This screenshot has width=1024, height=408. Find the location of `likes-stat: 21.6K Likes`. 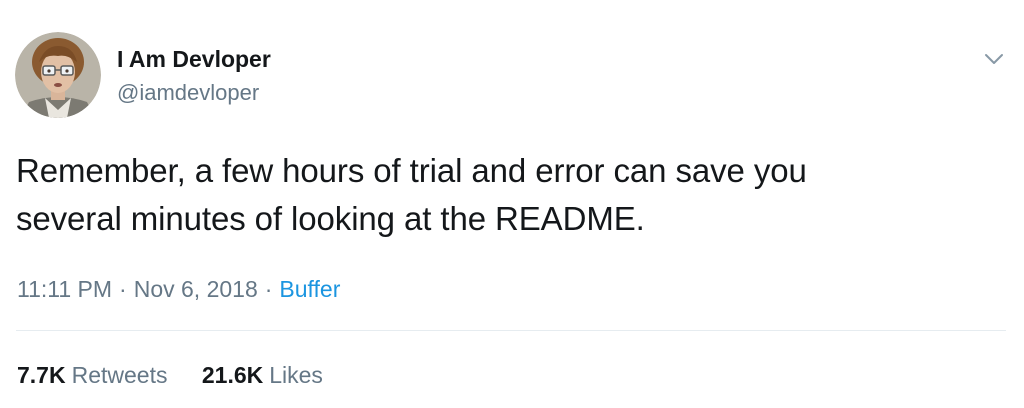

likes-stat: 21.6K Likes is located at coordinates (262, 375).